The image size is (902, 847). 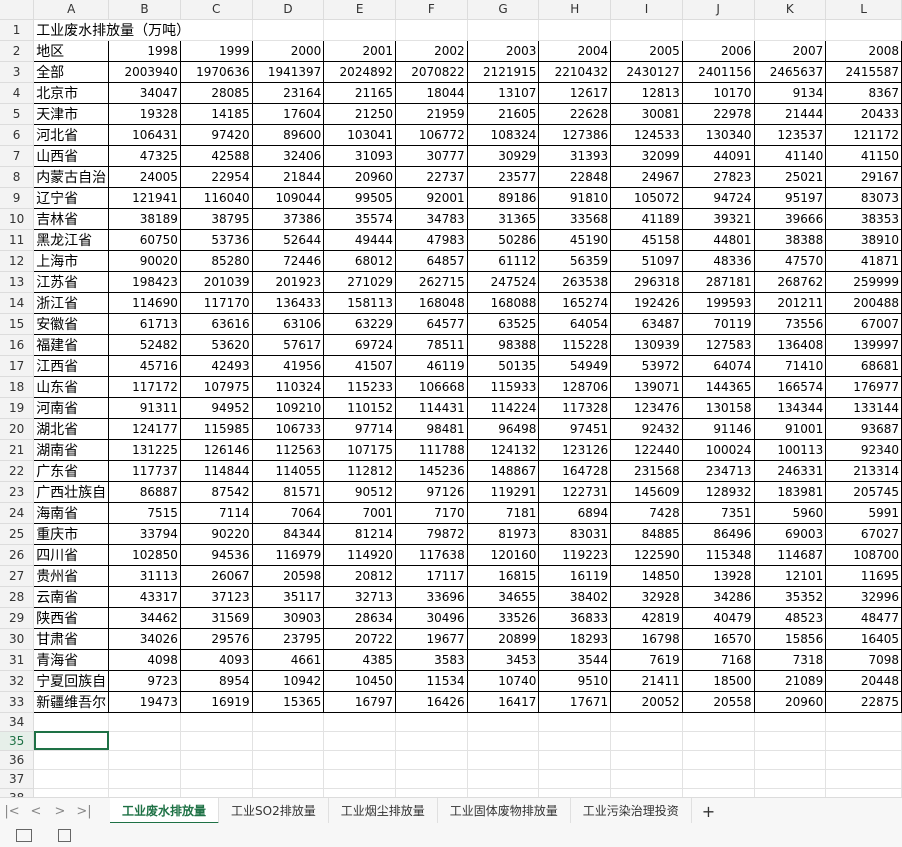 I want to click on year-header-cell: 2006, so click(x=718, y=51).